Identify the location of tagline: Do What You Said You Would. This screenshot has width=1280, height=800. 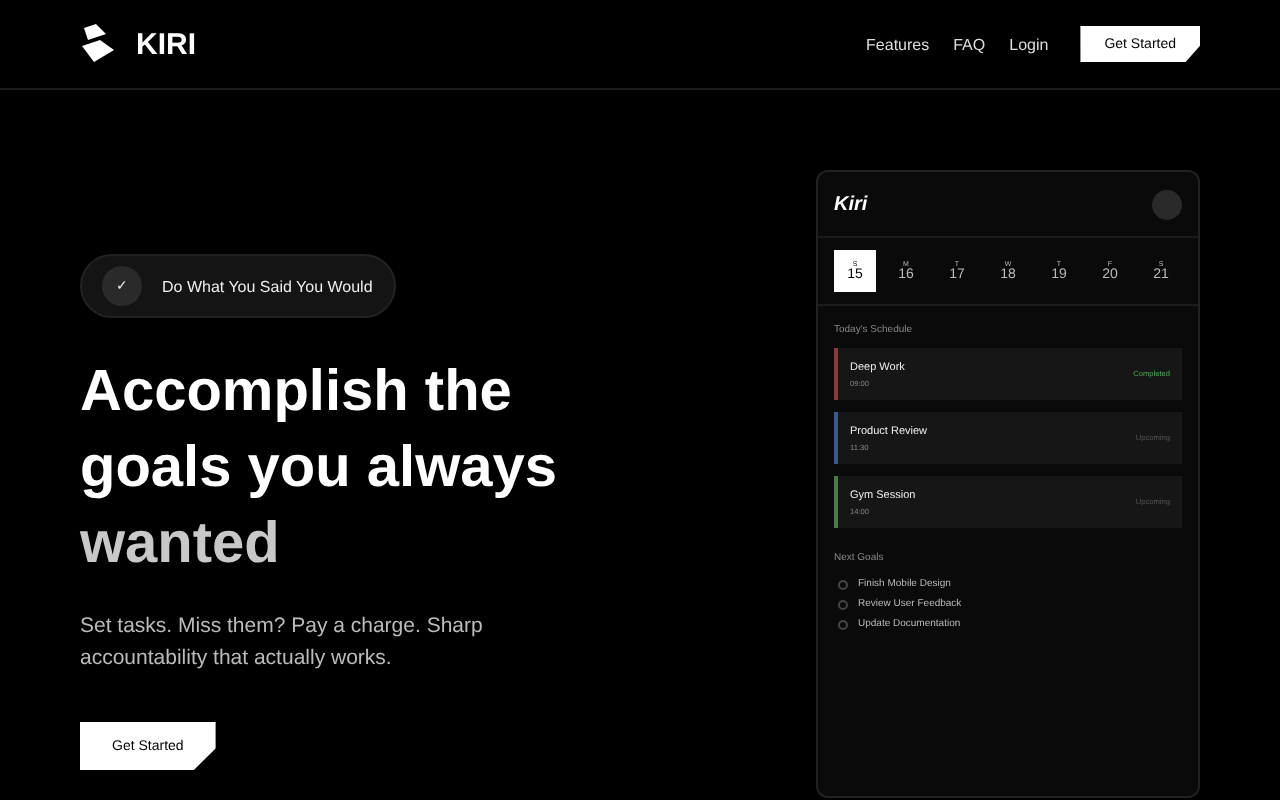
(267, 286).